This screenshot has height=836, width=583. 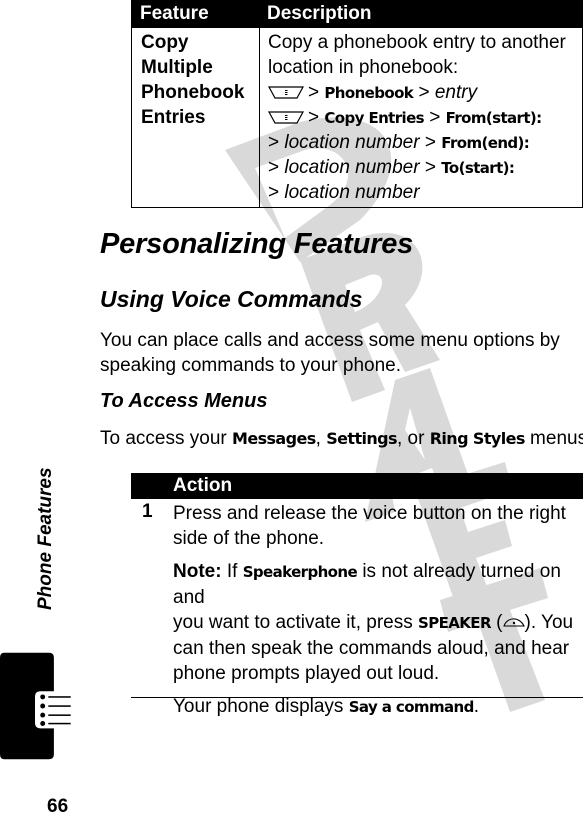 I want to click on menu-path-copy-entries: > Copy Entries > From(start):, so click(x=425, y=117).